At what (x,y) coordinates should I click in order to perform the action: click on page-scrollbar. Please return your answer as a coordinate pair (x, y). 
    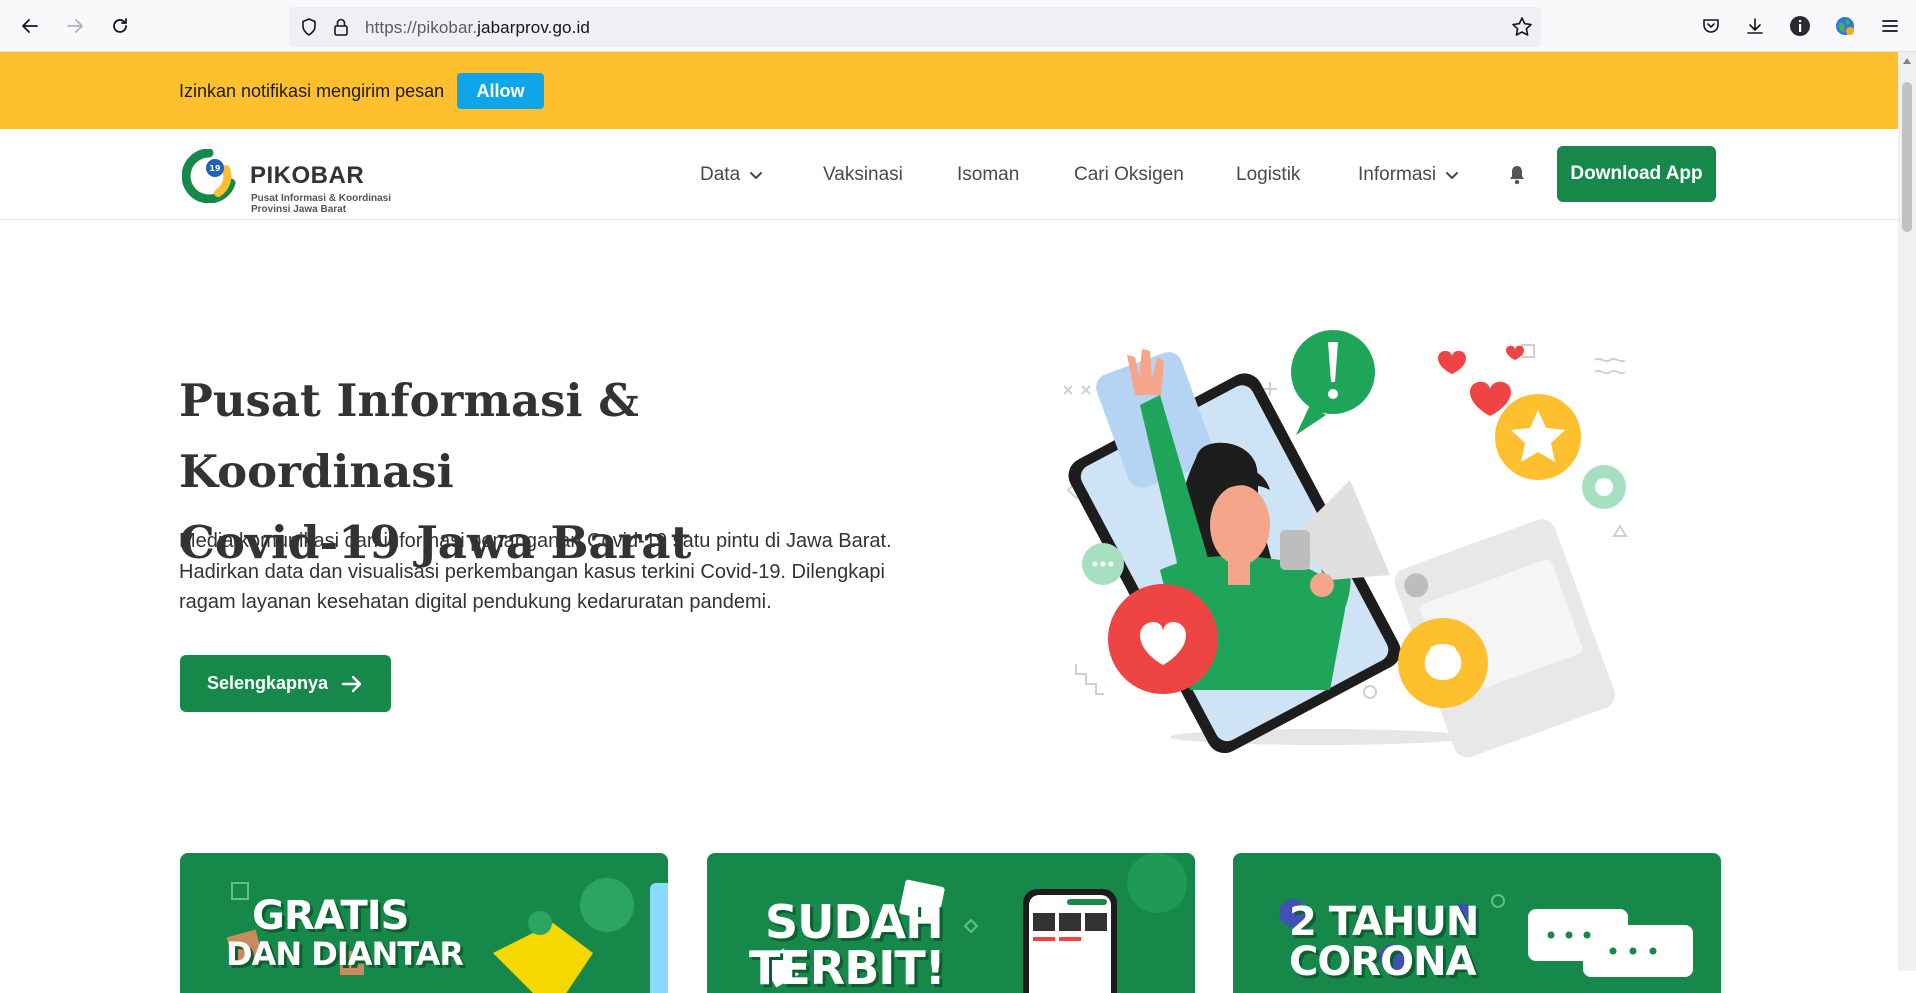
    Looking at the image, I should click on (1907, 511).